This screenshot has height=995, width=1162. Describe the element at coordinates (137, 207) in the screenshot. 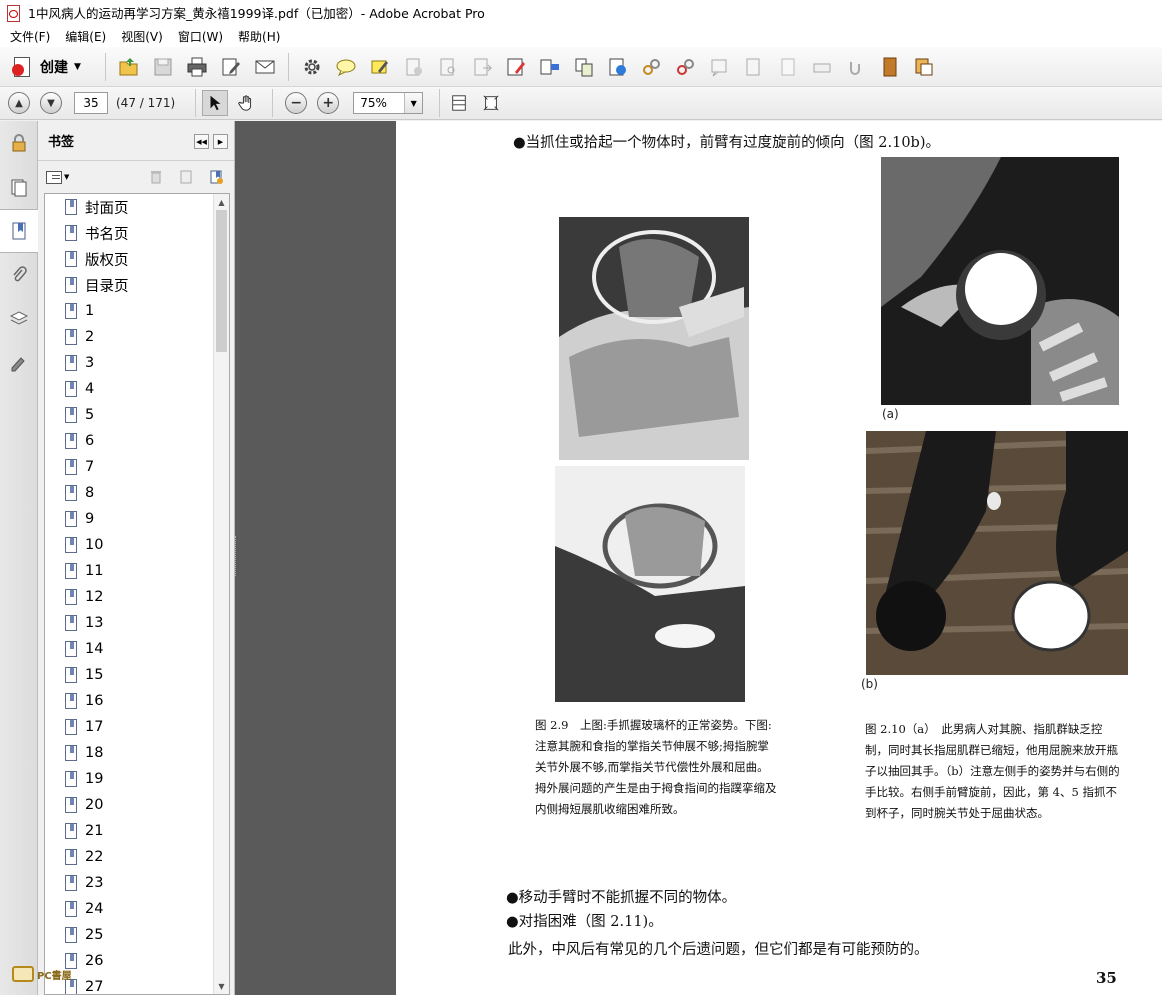

I see `bookmark-item: 封面页` at that location.